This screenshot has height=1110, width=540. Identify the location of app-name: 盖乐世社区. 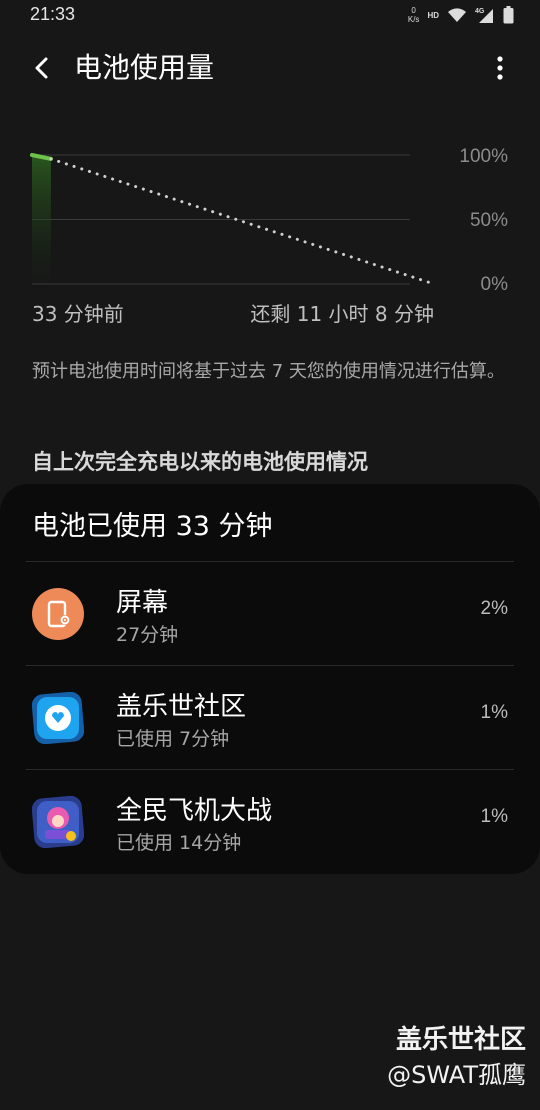
(181, 707).